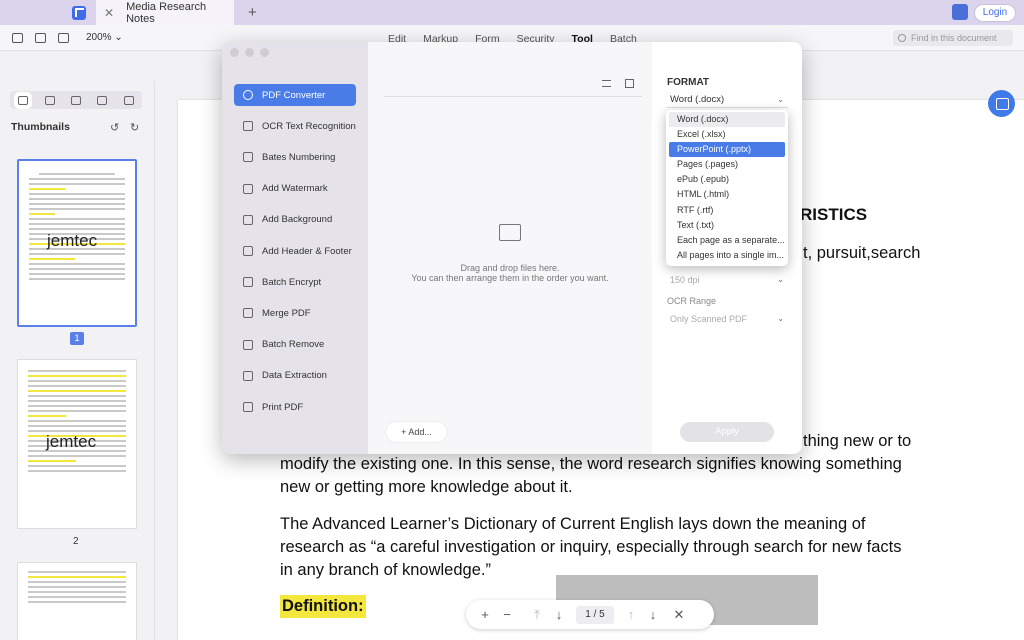 The height and width of the screenshot is (640, 1024). What do you see at coordinates (727, 120) in the screenshot?
I see `format-option: Word (.docx)` at bounding box center [727, 120].